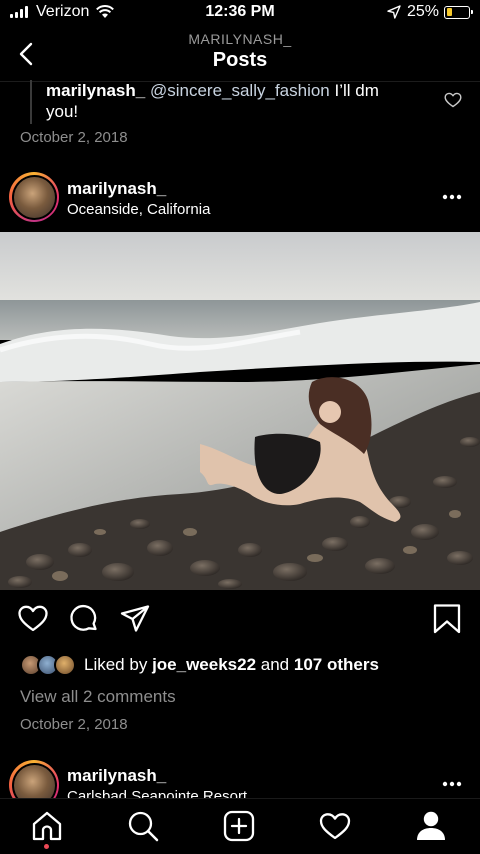 The width and height of the screenshot is (480, 854). What do you see at coordinates (47, 826) in the screenshot?
I see `home-icon` at bounding box center [47, 826].